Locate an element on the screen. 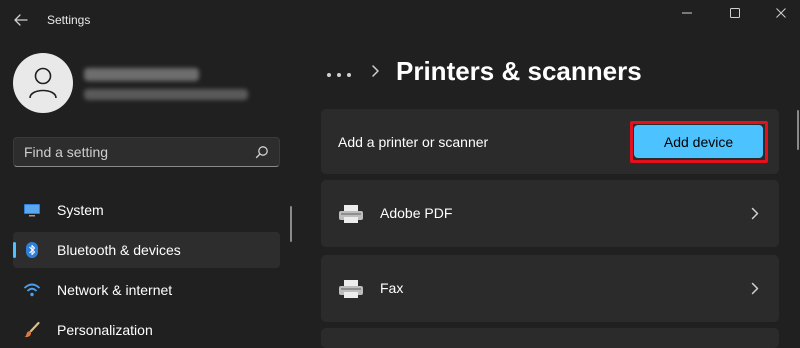 The height and width of the screenshot is (348, 800). sidebar-item-label: Network & internet is located at coordinates (115, 290).